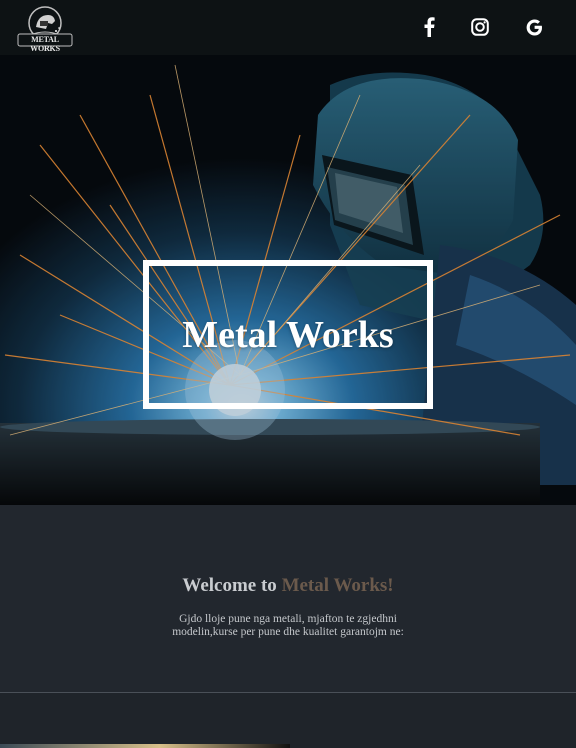 This screenshot has width=576, height=748. I want to click on facebook-icon, so click(429, 27).